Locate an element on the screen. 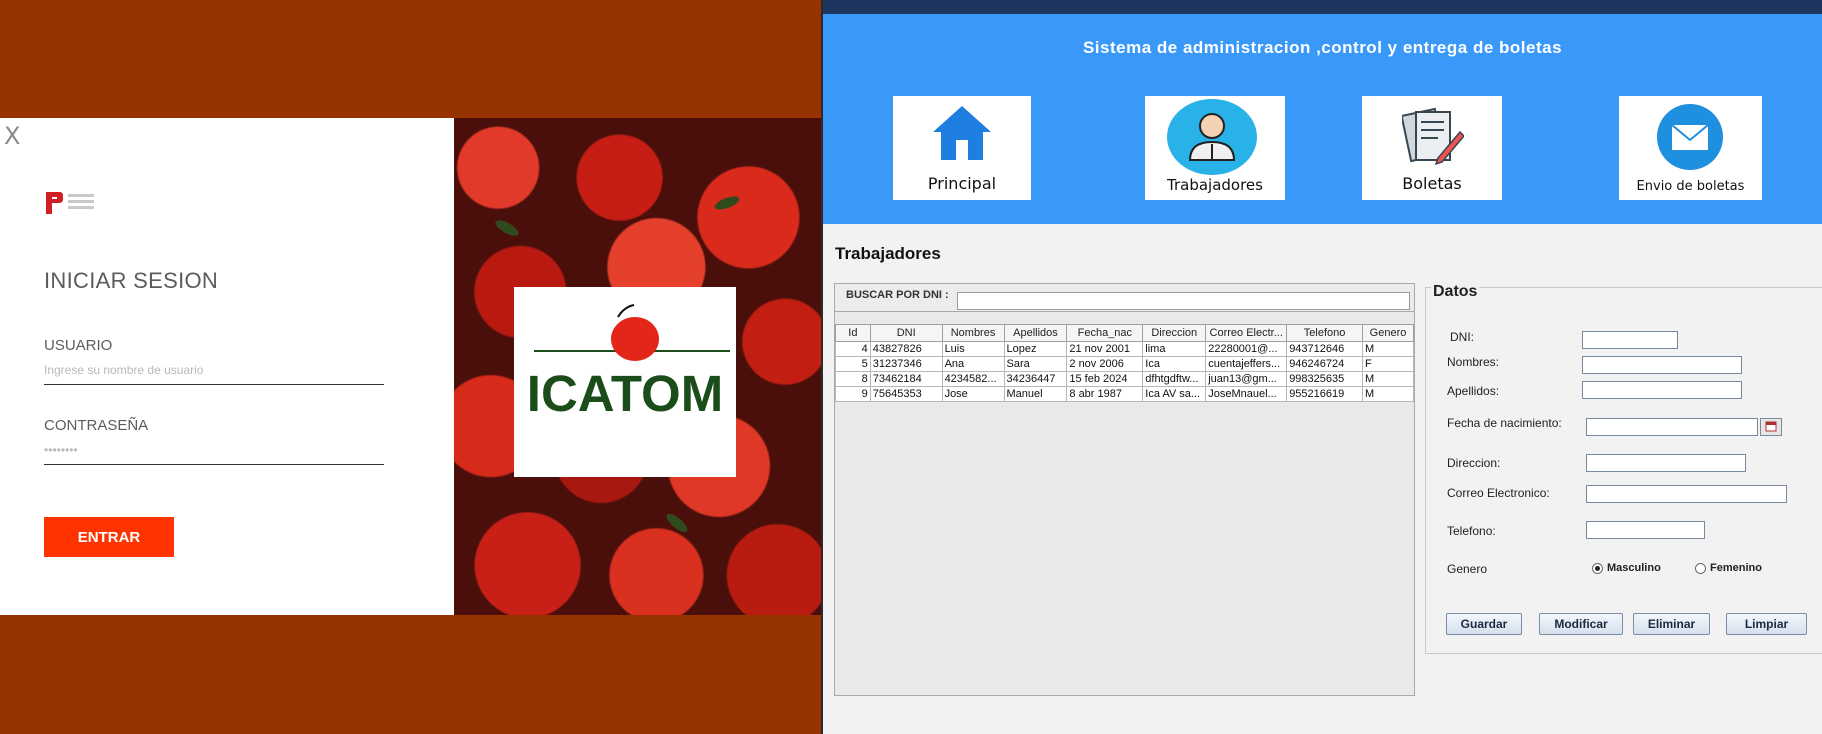 The image size is (1822, 734). limpiar-button: Limpiar is located at coordinates (1766, 624).